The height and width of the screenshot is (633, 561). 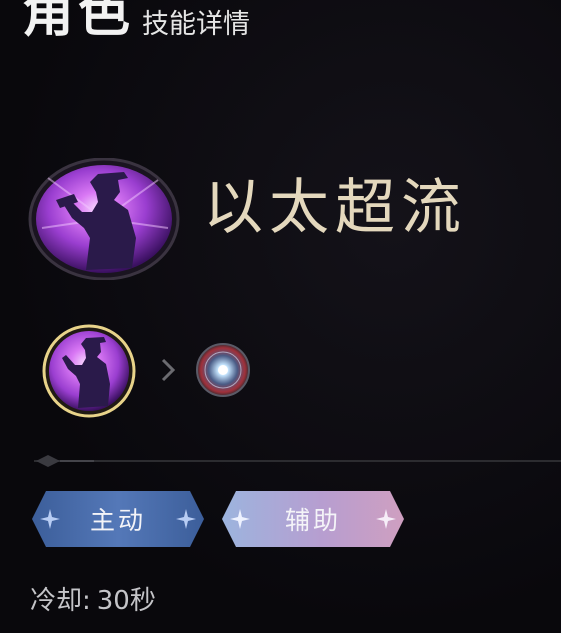 I want to click on tag-label: 辅助, so click(x=312, y=520).